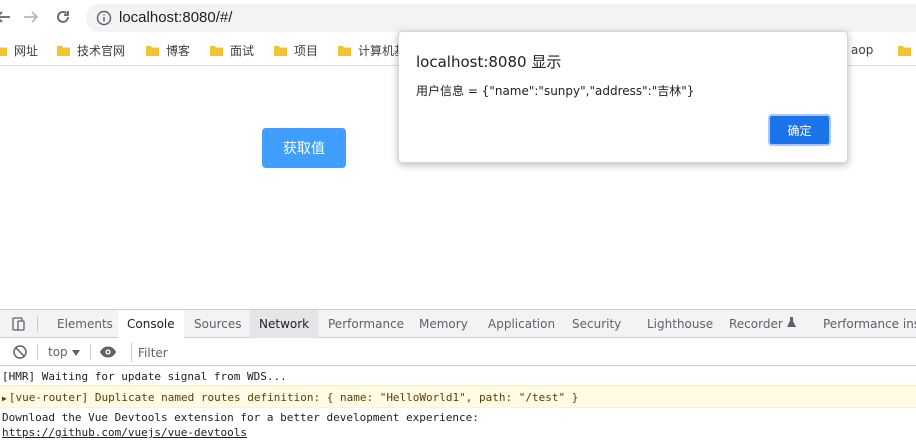 This screenshot has width=916, height=443. Describe the element at coordinates (304, 148) in the screenshot. I see `get-value-button: 获取值` at that location.